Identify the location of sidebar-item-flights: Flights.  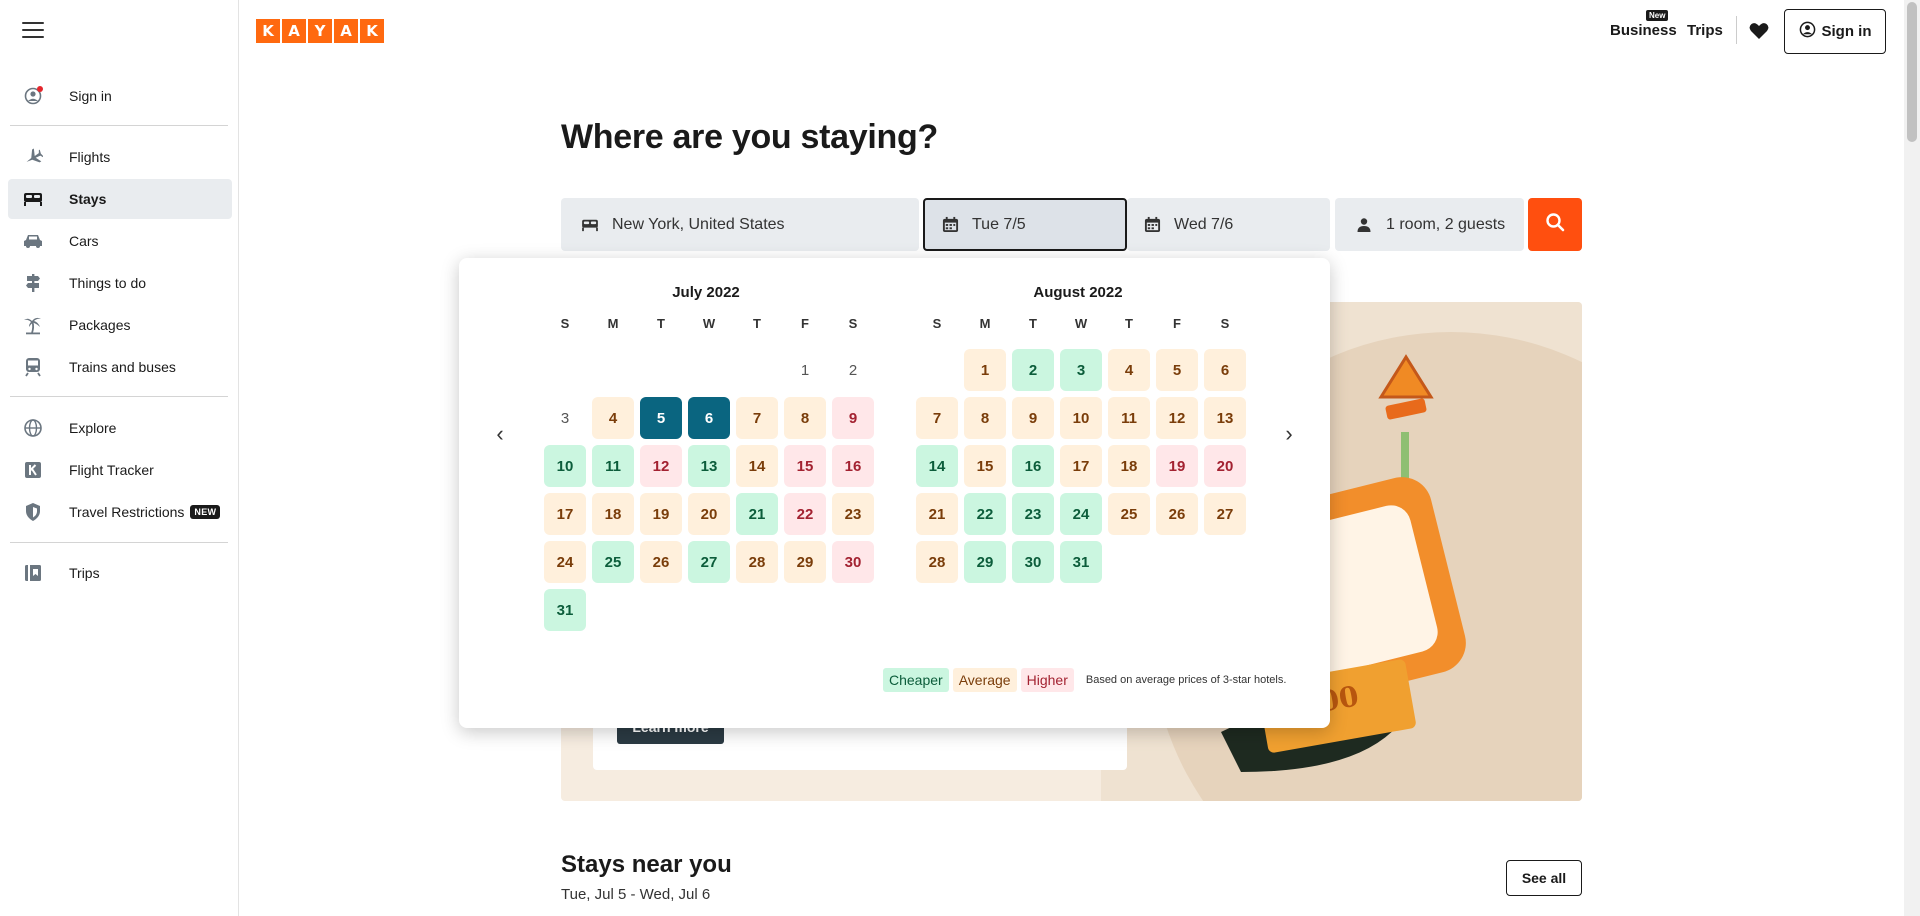
(120, 157).